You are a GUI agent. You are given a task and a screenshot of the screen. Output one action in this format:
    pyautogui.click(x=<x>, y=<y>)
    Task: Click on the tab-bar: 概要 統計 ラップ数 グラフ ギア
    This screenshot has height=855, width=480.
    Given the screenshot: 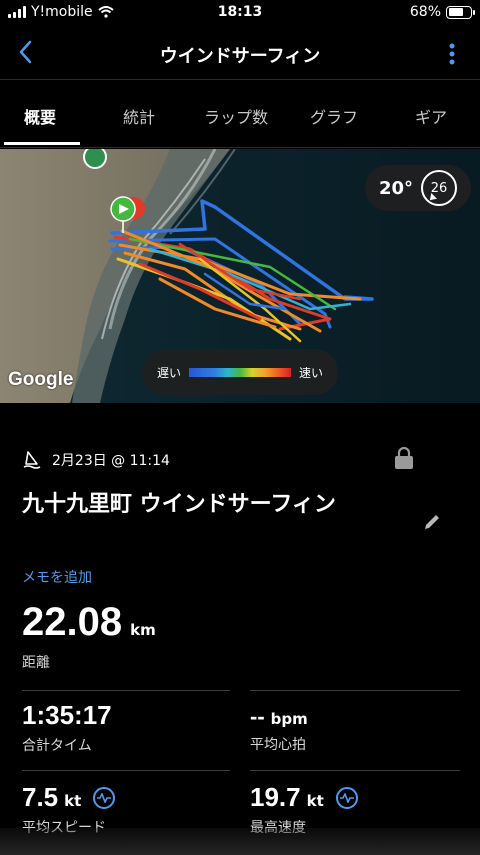 What is the action you would take?
    pyautogui.click(x=240, y=115)
    